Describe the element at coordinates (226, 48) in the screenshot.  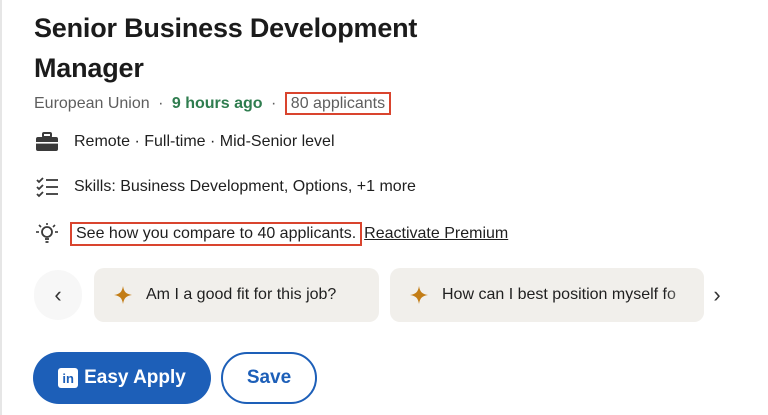
I see `job-title: Senior Business Development Manager` at that location.